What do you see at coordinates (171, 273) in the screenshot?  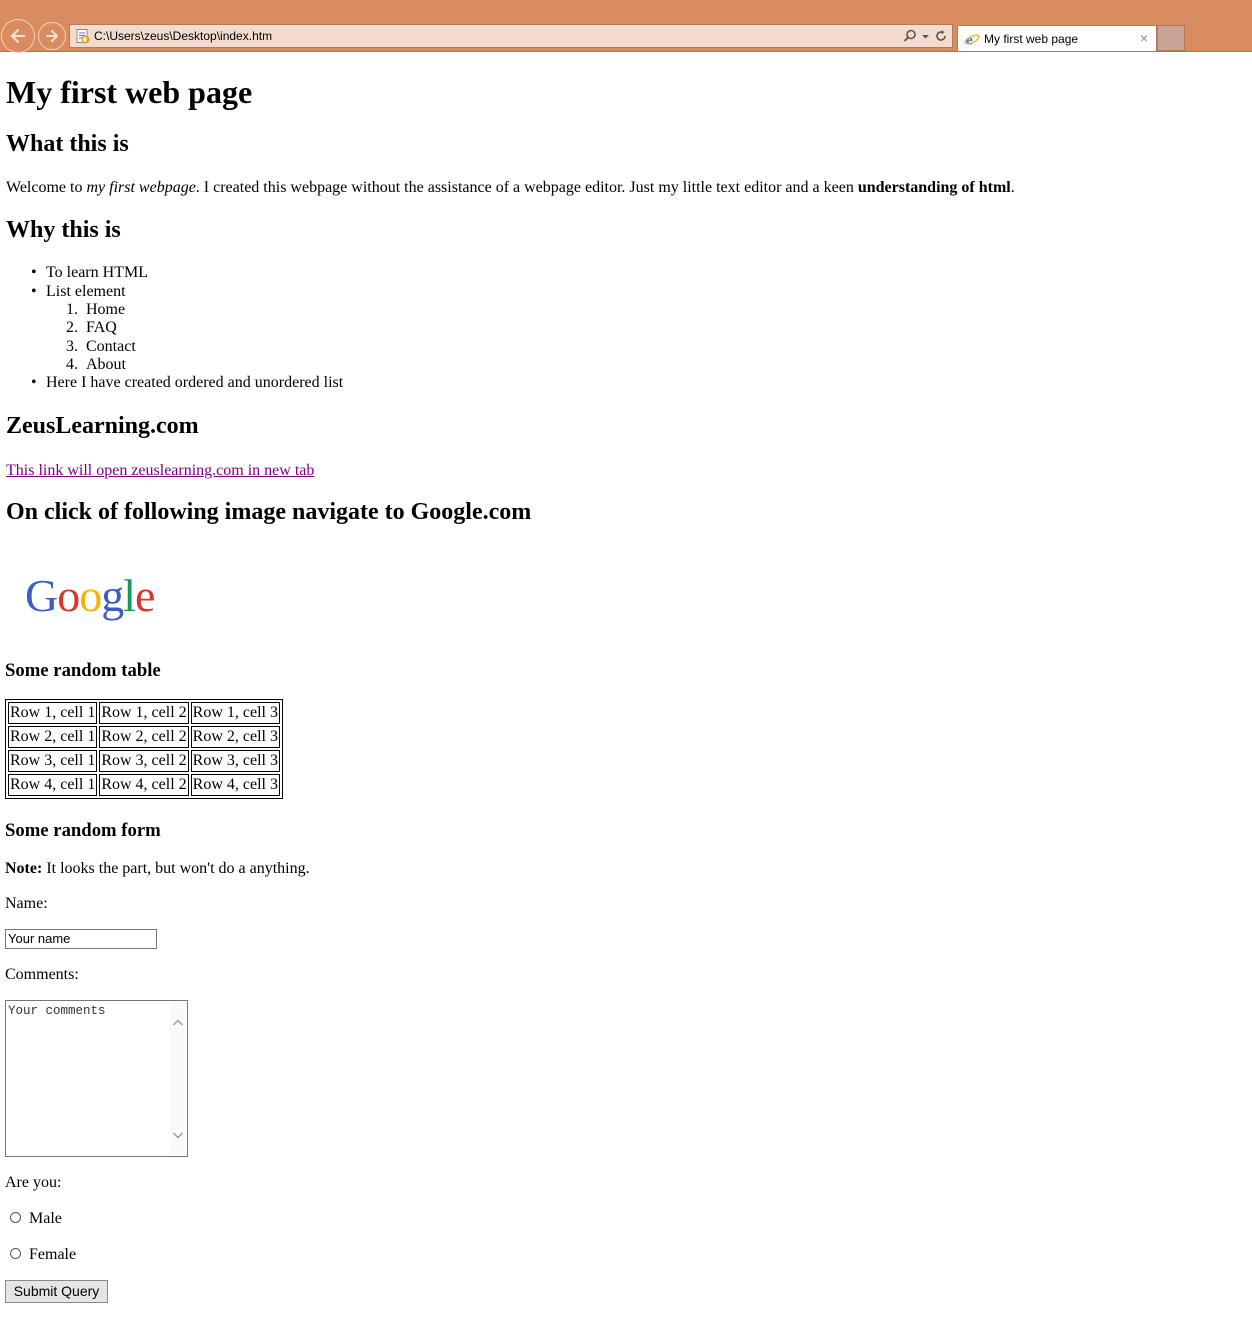 I see `list-item: To learn HTML` at bounding box center [171, 273].